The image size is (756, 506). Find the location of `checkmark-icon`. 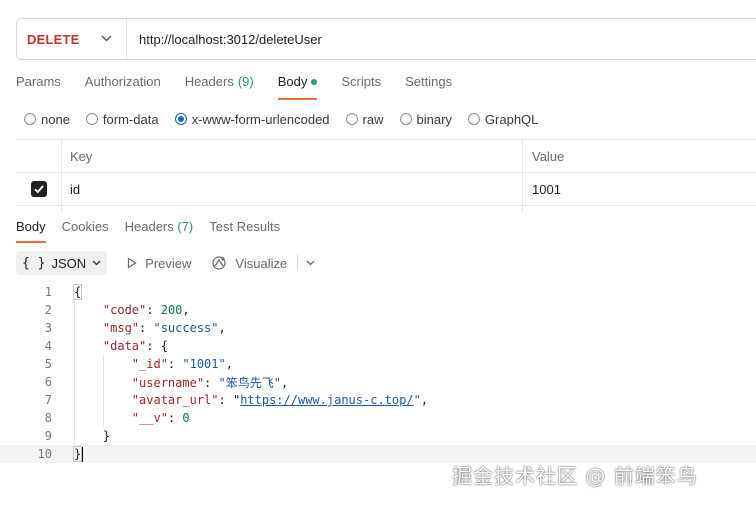

checkmark-icon is located at coordinates (38, 189).